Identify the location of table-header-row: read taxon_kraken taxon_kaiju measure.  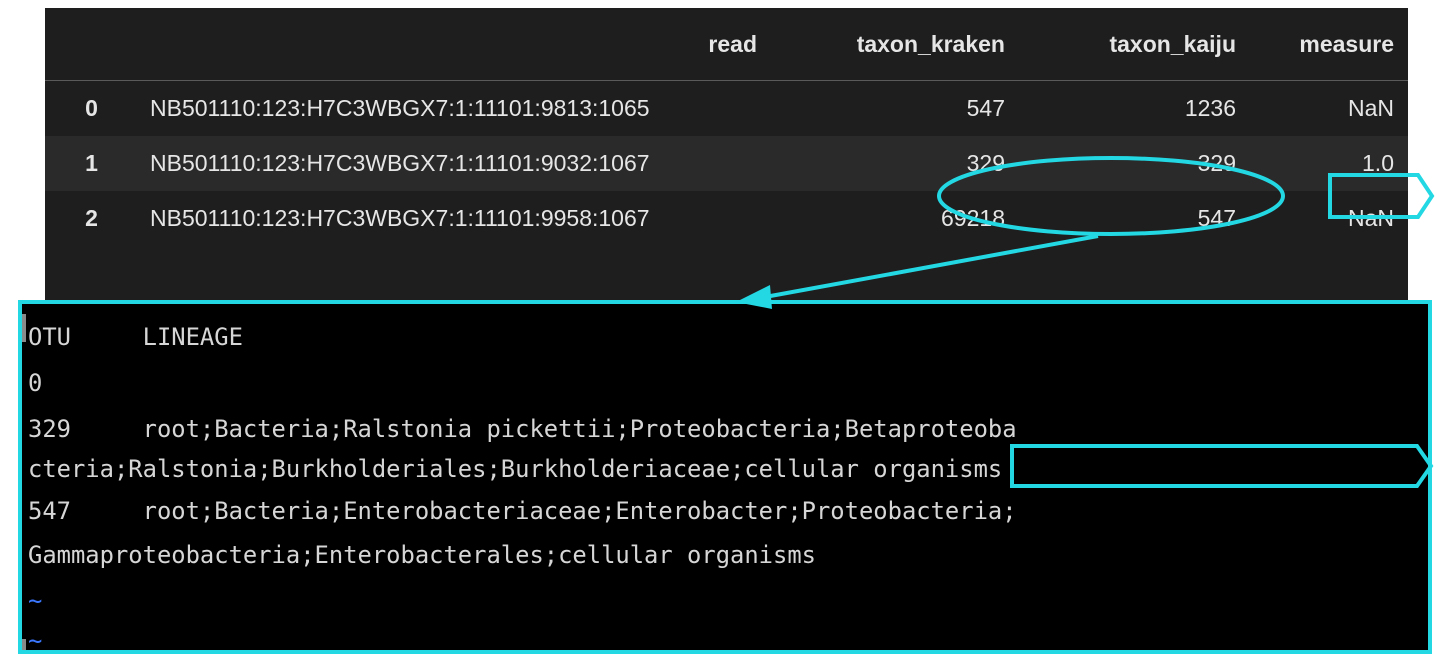
(726, 44).